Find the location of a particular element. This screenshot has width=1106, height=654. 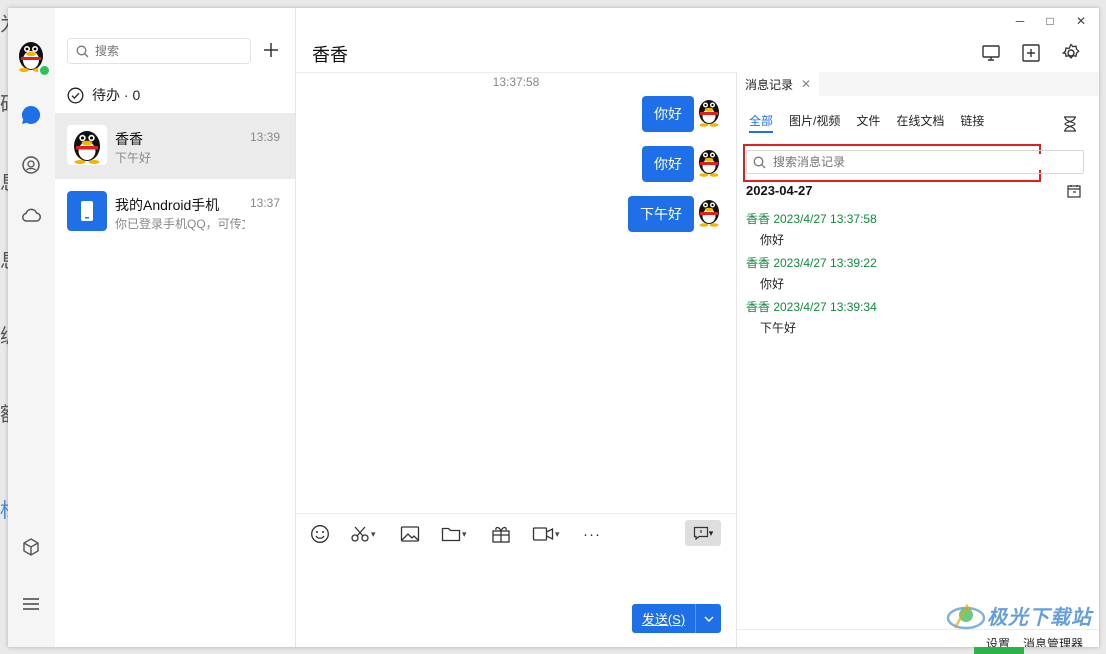

watermark-logo-icon is located at coordinates (966, 616).